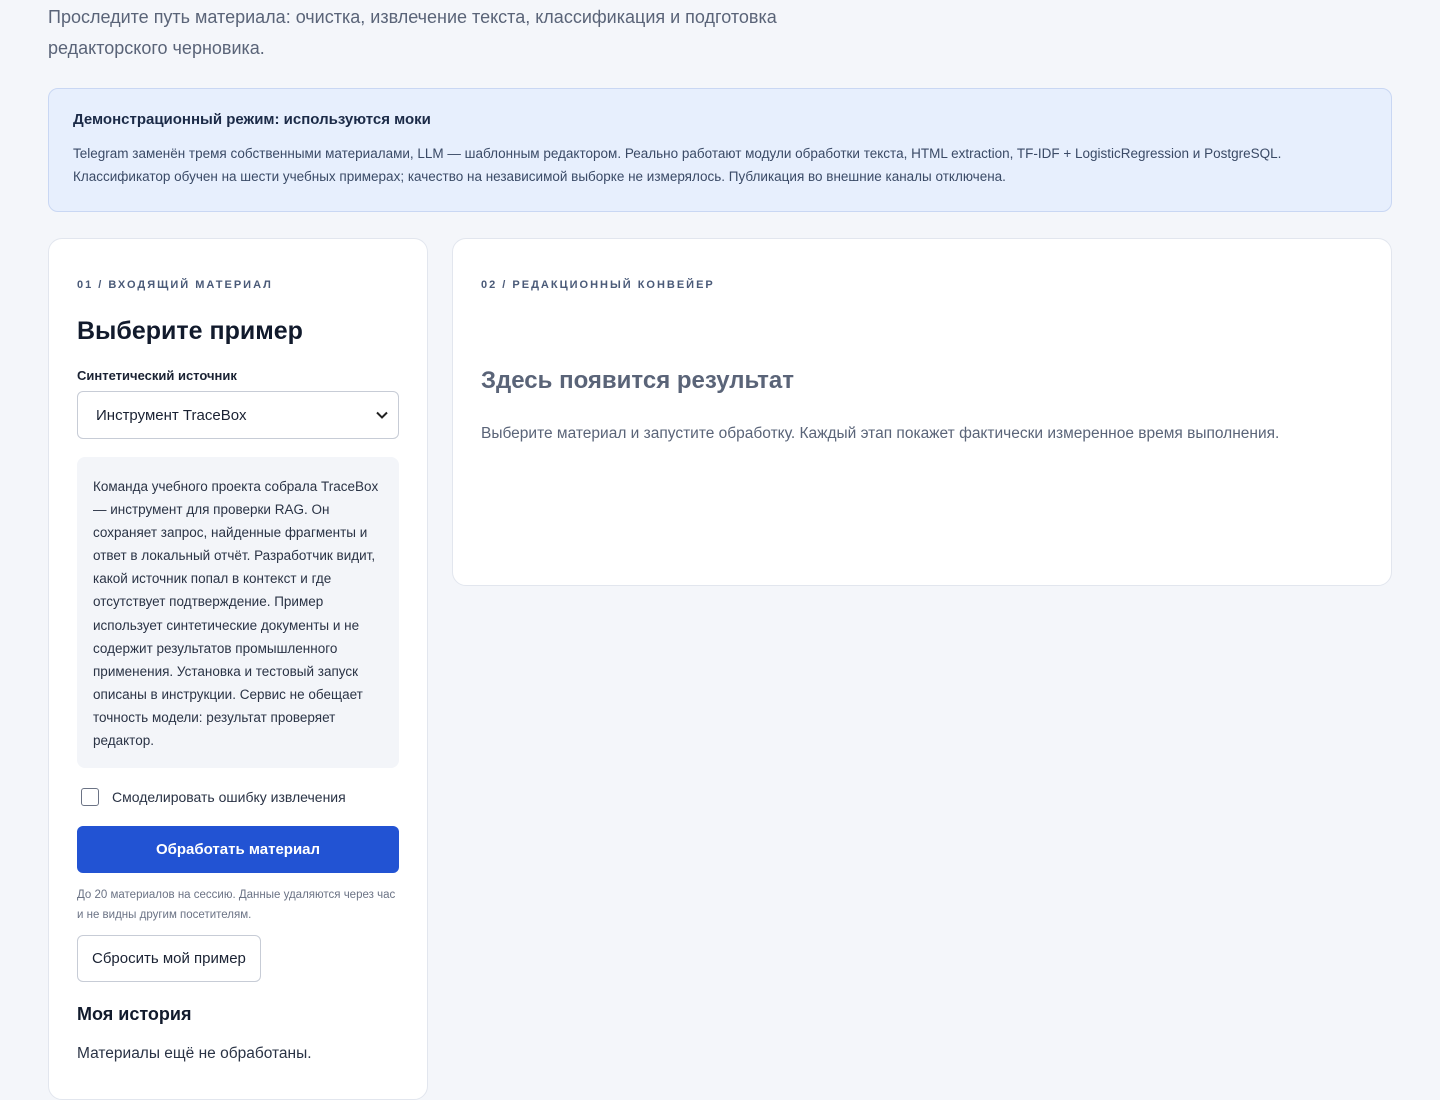 This screenshot has width=1440, height=1100. What do you see at coordinates (190, 331) in the screenshot?
I see `input-panel-heading: Выберите пример` at bounding box center [190, 331].